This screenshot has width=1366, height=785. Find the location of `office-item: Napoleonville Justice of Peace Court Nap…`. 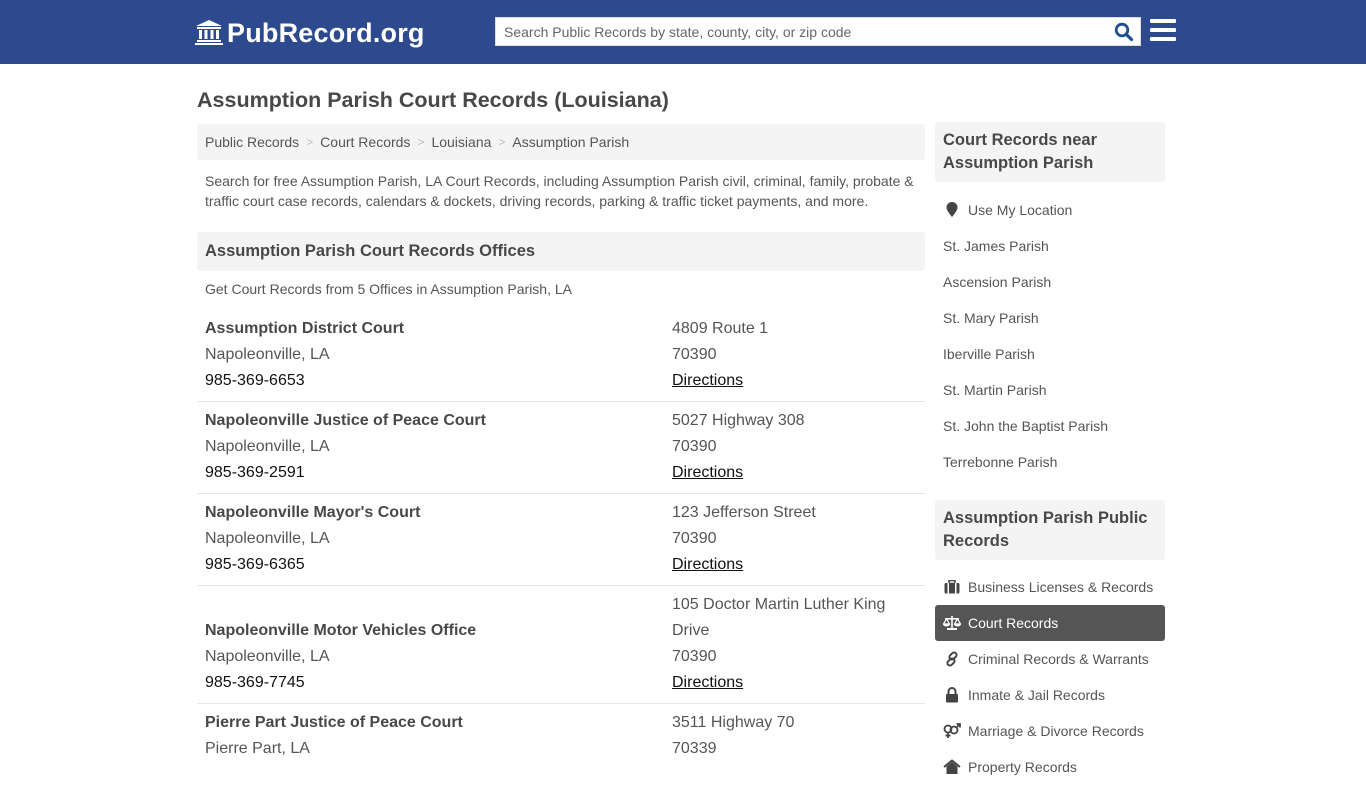

office-item: Napoleonville Justice of Peace Court Nap… is located at coordinates (561, 448).